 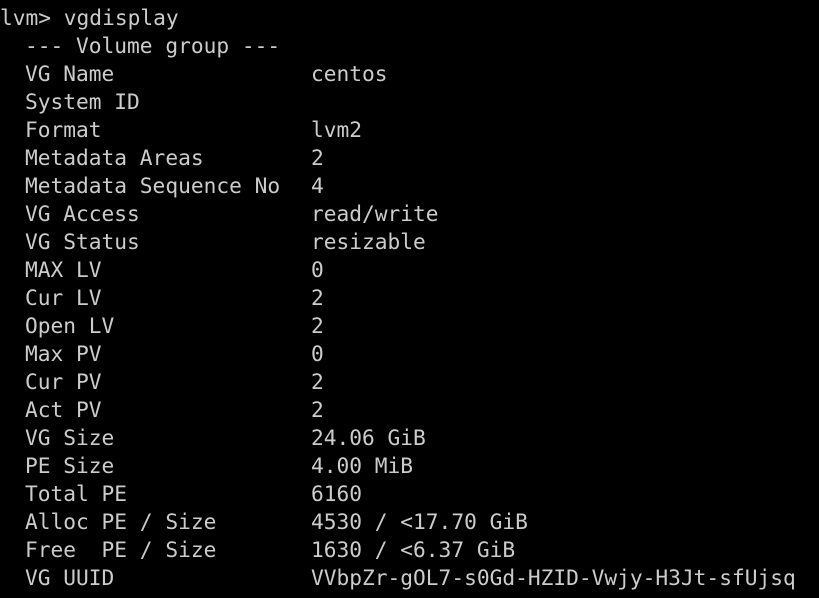 I want to click on field-label: Alloc PE / Size, so click(x=121, y=521).